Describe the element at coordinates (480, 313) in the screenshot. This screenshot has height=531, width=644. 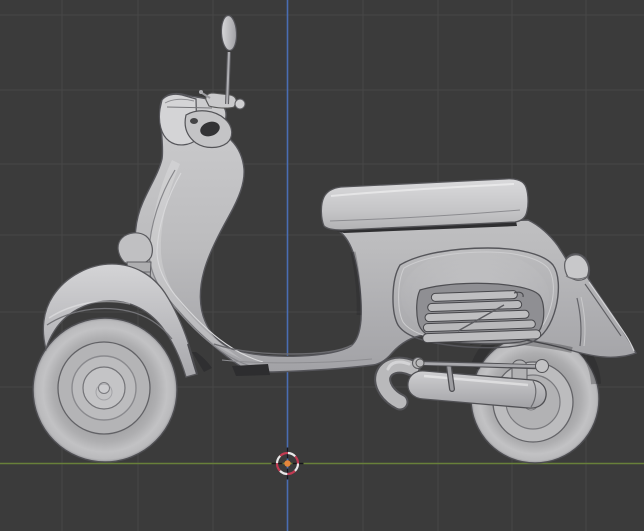
I see `cooling-vents` at that location.